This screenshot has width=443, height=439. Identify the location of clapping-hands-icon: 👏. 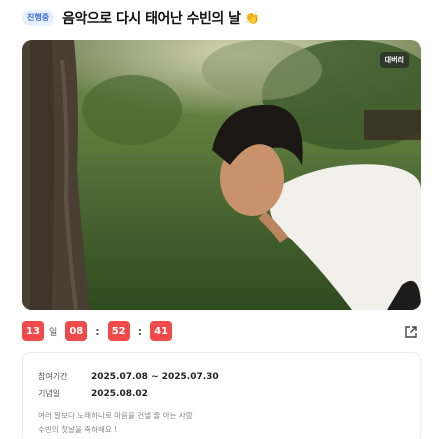
(252, 18).